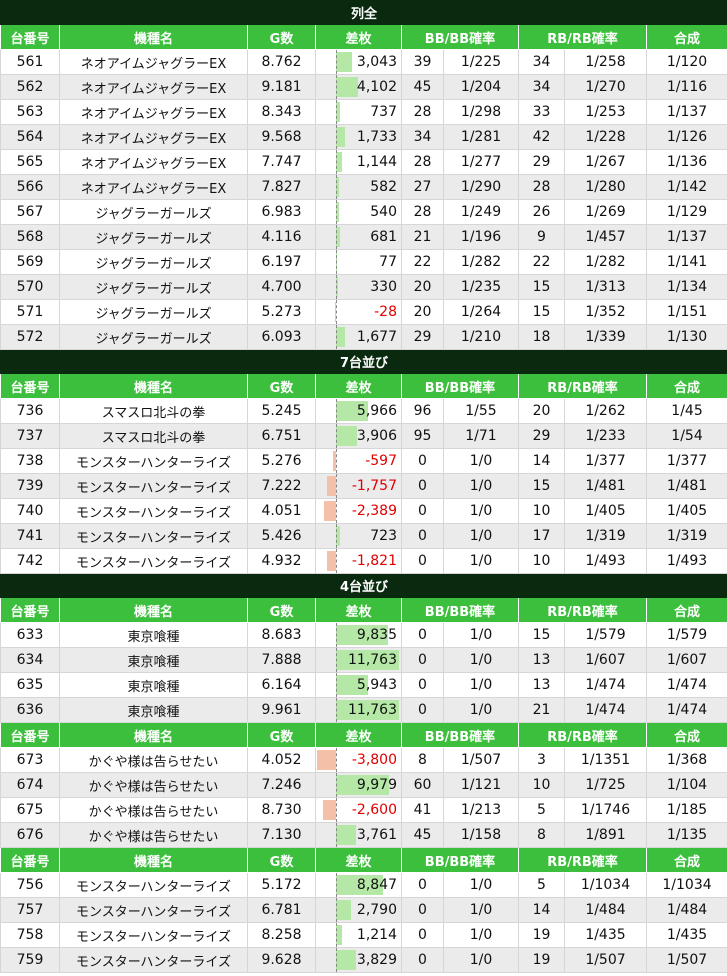 This screenshot has height=976, width=727. What do you see at coordinates (383, 212) in the screenshot?
I see `difference-value: 540` at bounding box center [383, 212].